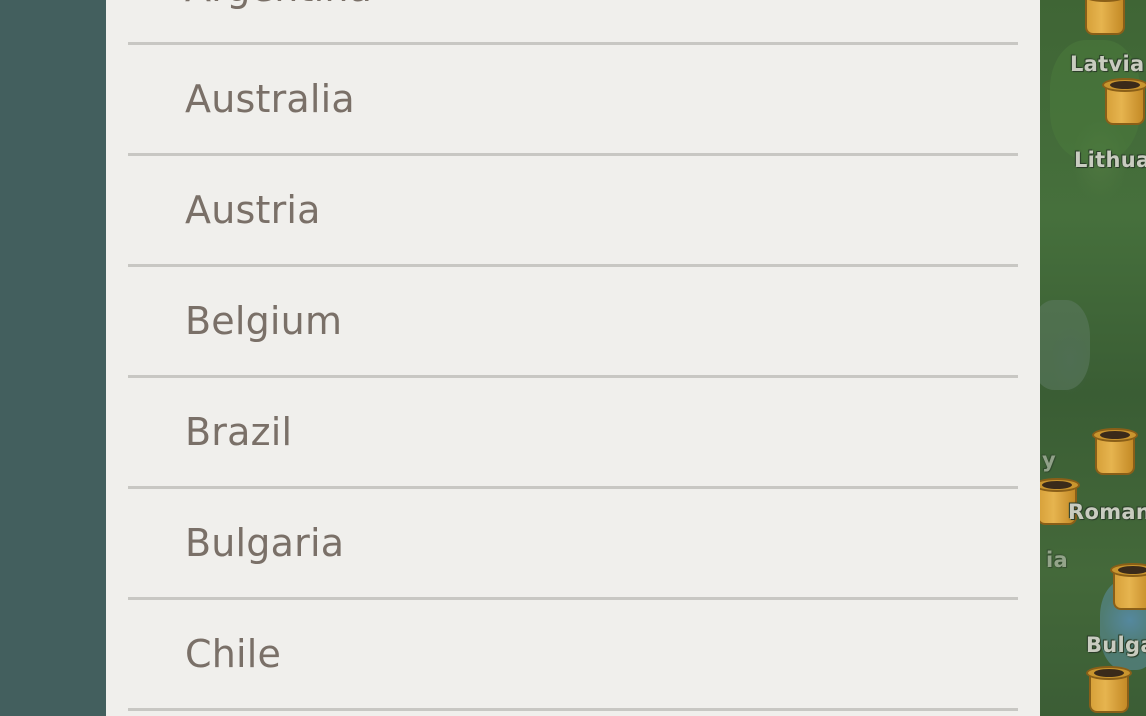  I want to click on list-item-label: Bulgaria, so click(265, 543).